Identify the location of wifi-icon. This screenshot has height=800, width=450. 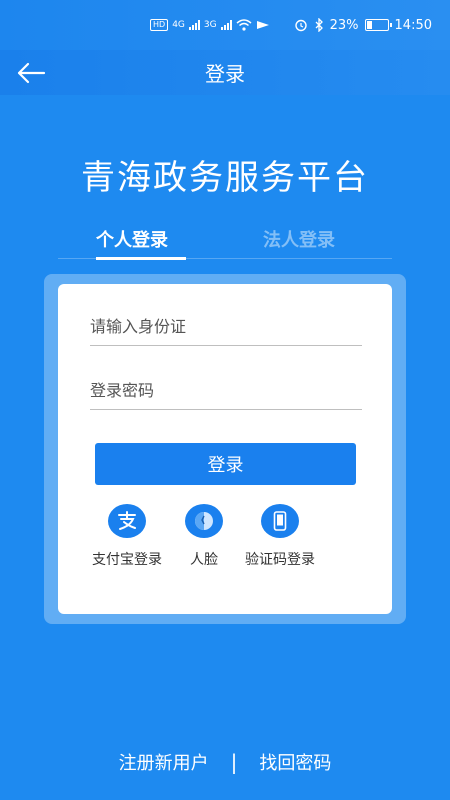
(244, 25).